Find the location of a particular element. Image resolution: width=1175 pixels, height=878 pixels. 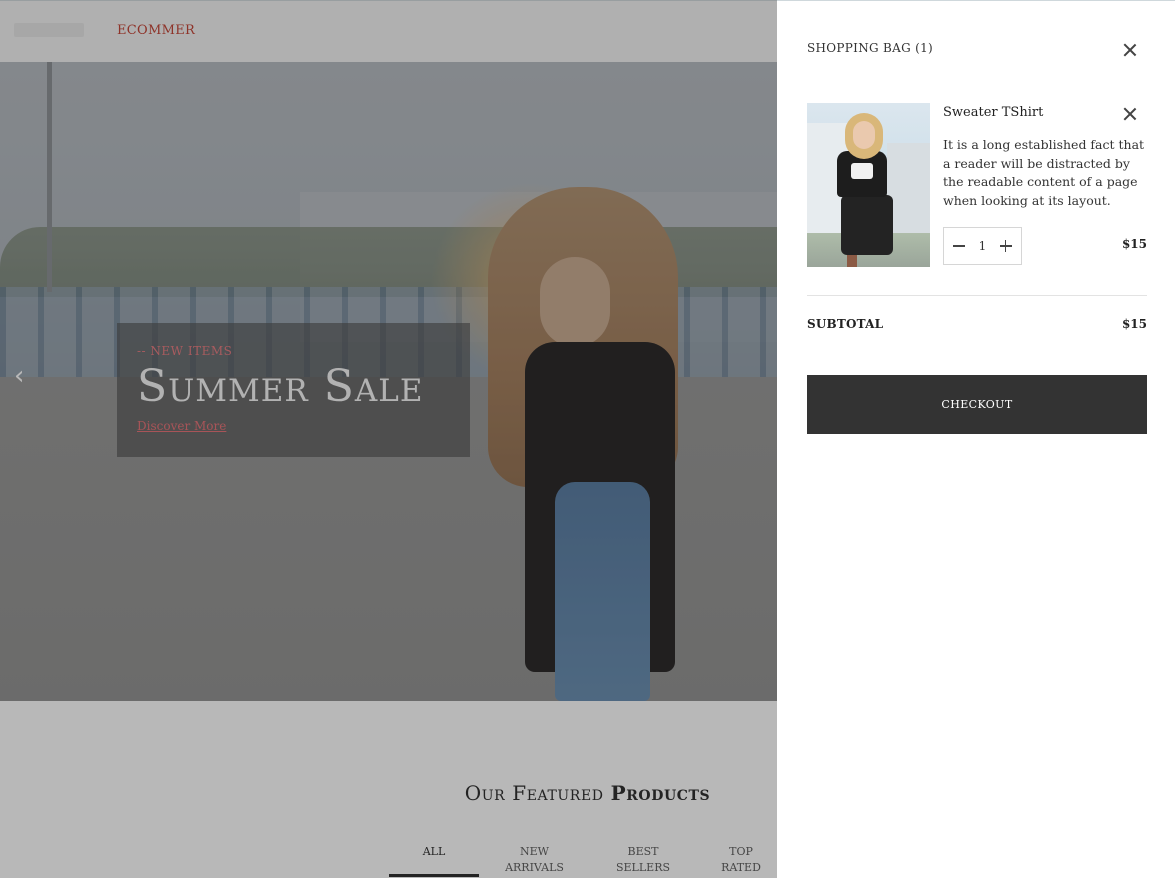

quantity-value: 1 is located at coordinates (983, 246).